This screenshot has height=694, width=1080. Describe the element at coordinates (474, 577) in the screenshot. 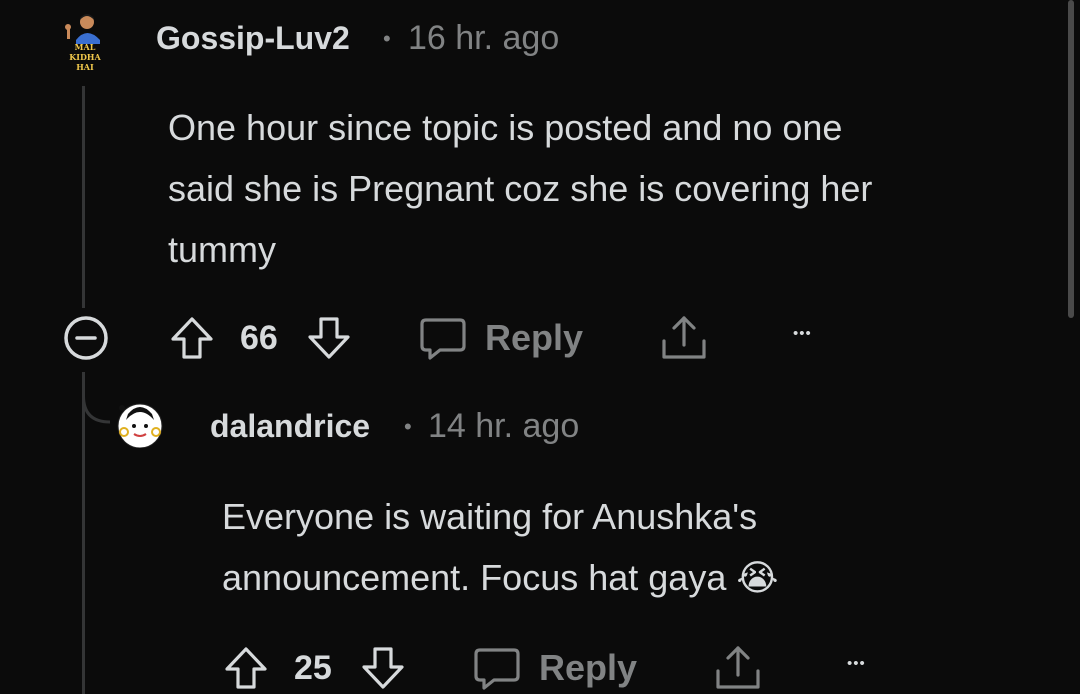

I see `comment-body-text: announcement. Focus hat gaya` at that location.